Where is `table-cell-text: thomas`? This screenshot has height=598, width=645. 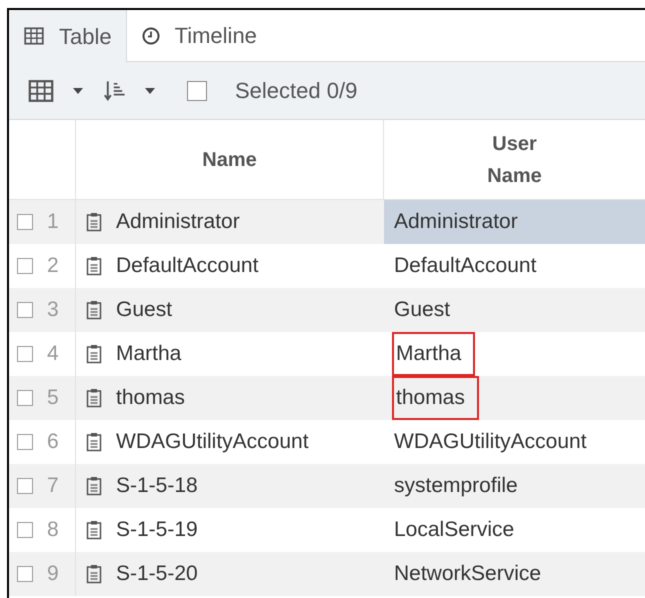
table-cell-text: thomas is located at coordinates (150, 398).